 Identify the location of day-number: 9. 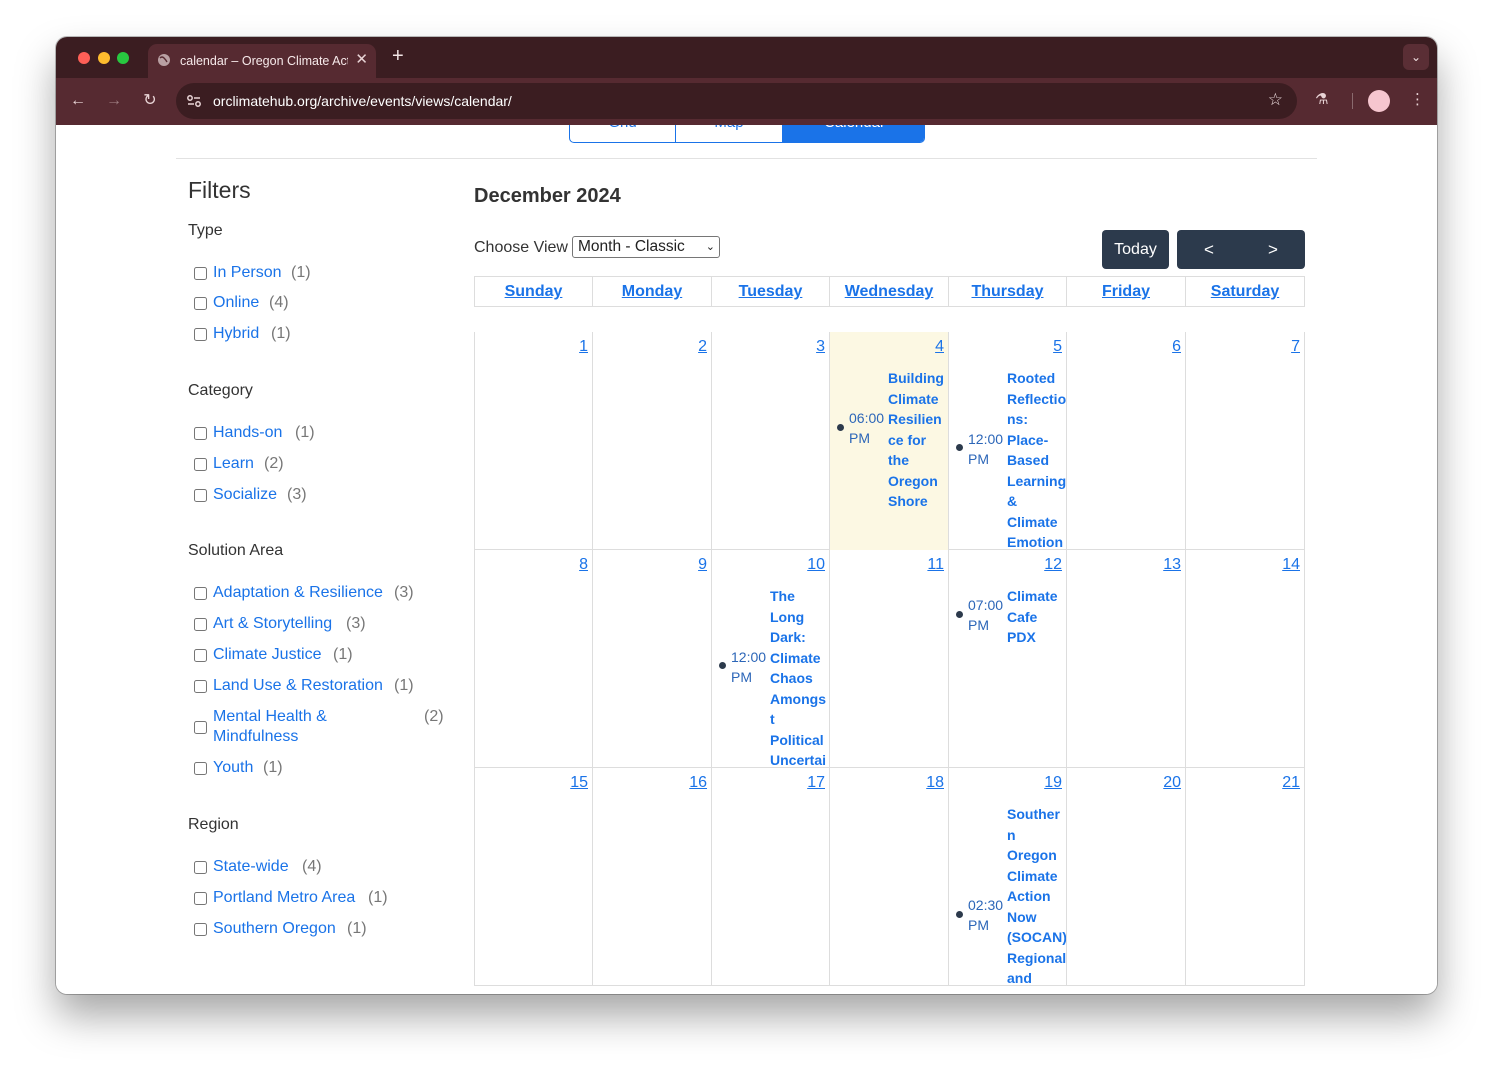
(702, 565).